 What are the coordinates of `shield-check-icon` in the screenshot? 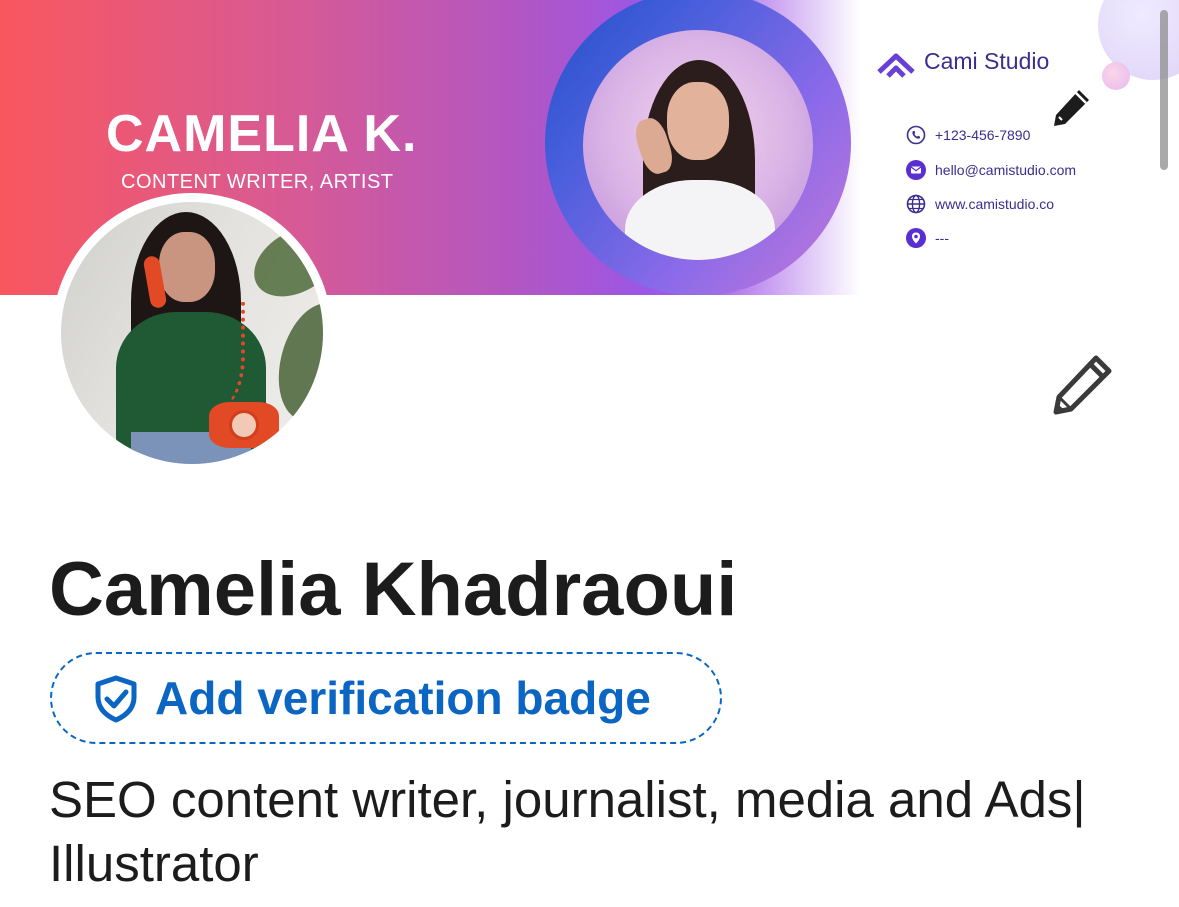 It's located at (116, 699).